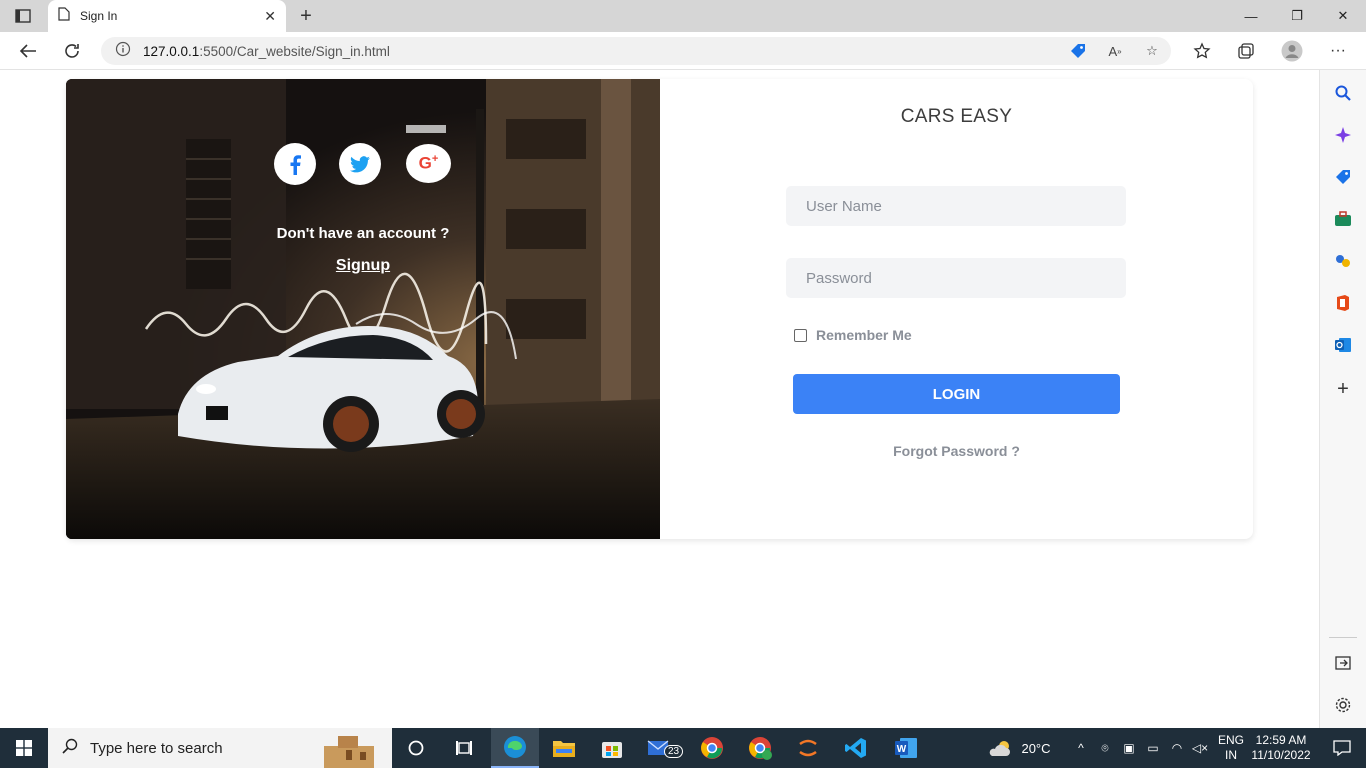  Describe the element at coordinates (416, 748) in the screenshot. I see `cortana-icon` at that location.